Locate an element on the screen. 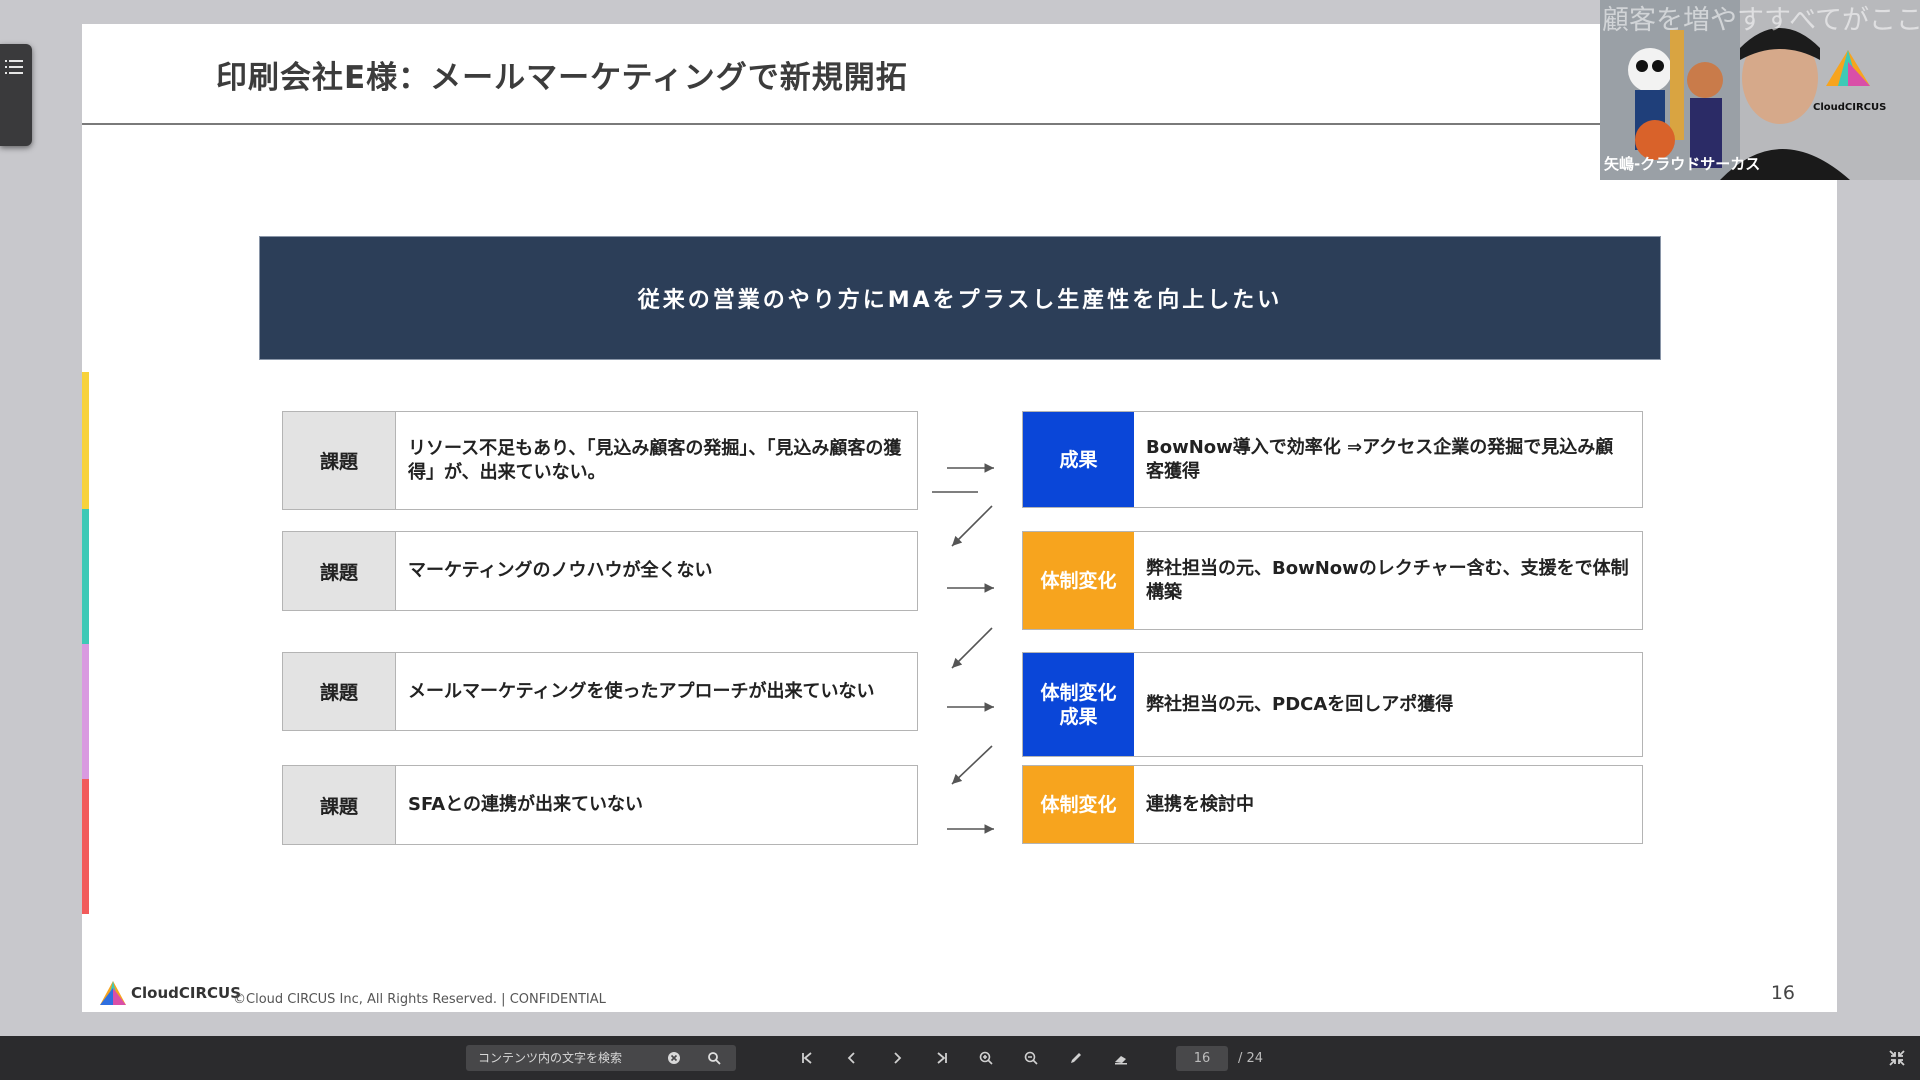 The width and height of the screenshot is (1920, 1080). goal-banner-text: 従来の営業のやり方にMAをプラスし生産性を向上したい is located at coordinates (960, 300).